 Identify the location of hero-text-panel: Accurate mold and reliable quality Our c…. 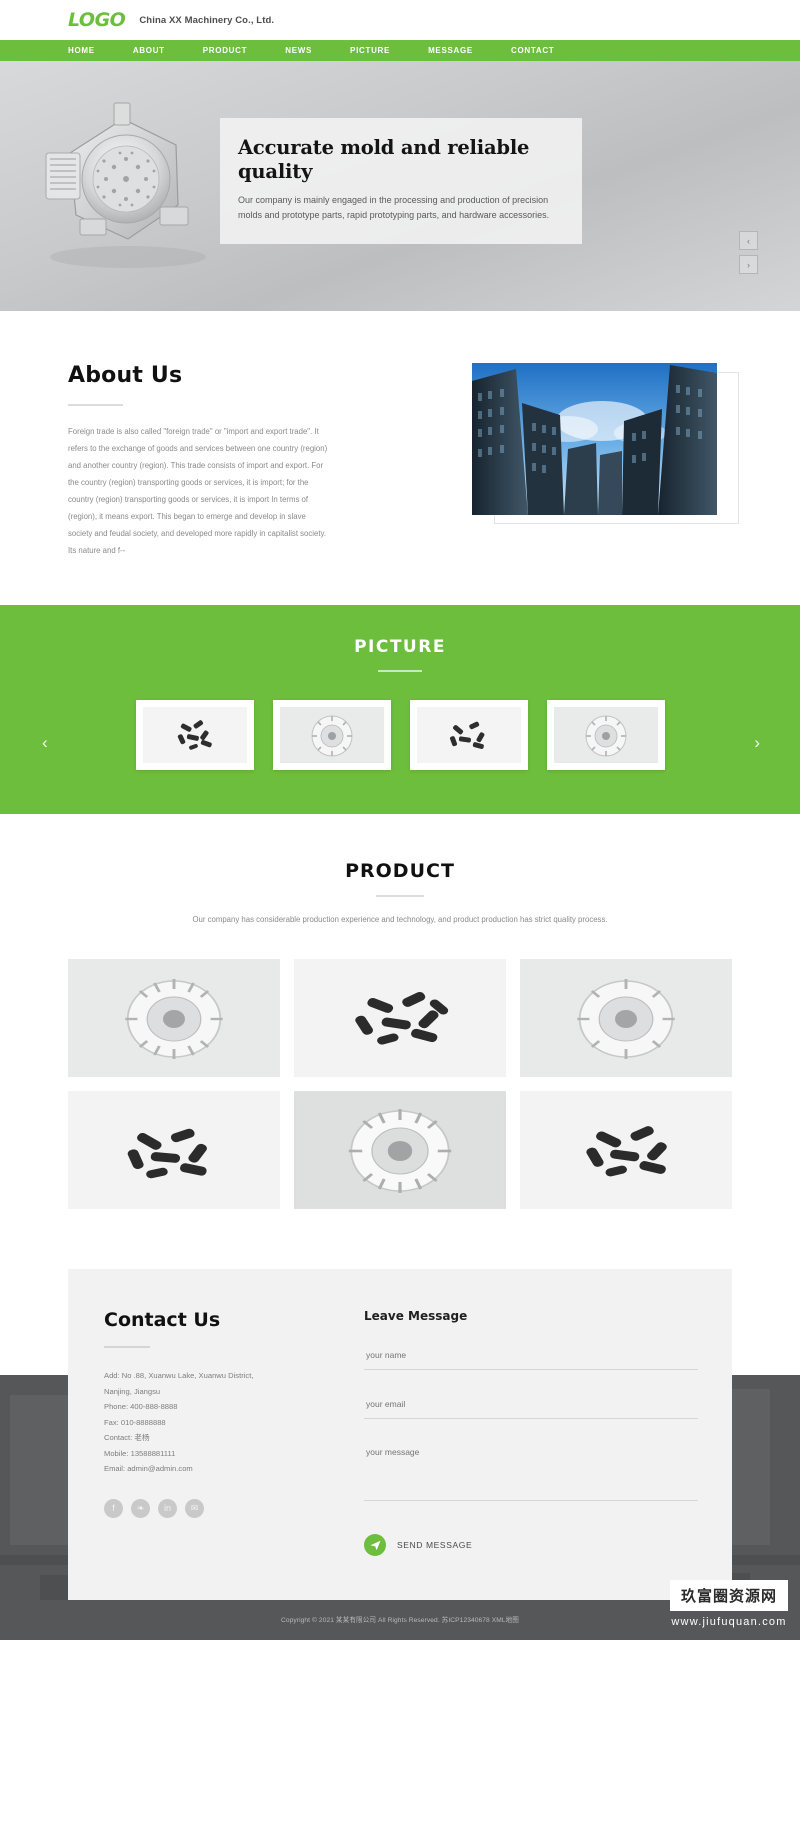
(401, 181).